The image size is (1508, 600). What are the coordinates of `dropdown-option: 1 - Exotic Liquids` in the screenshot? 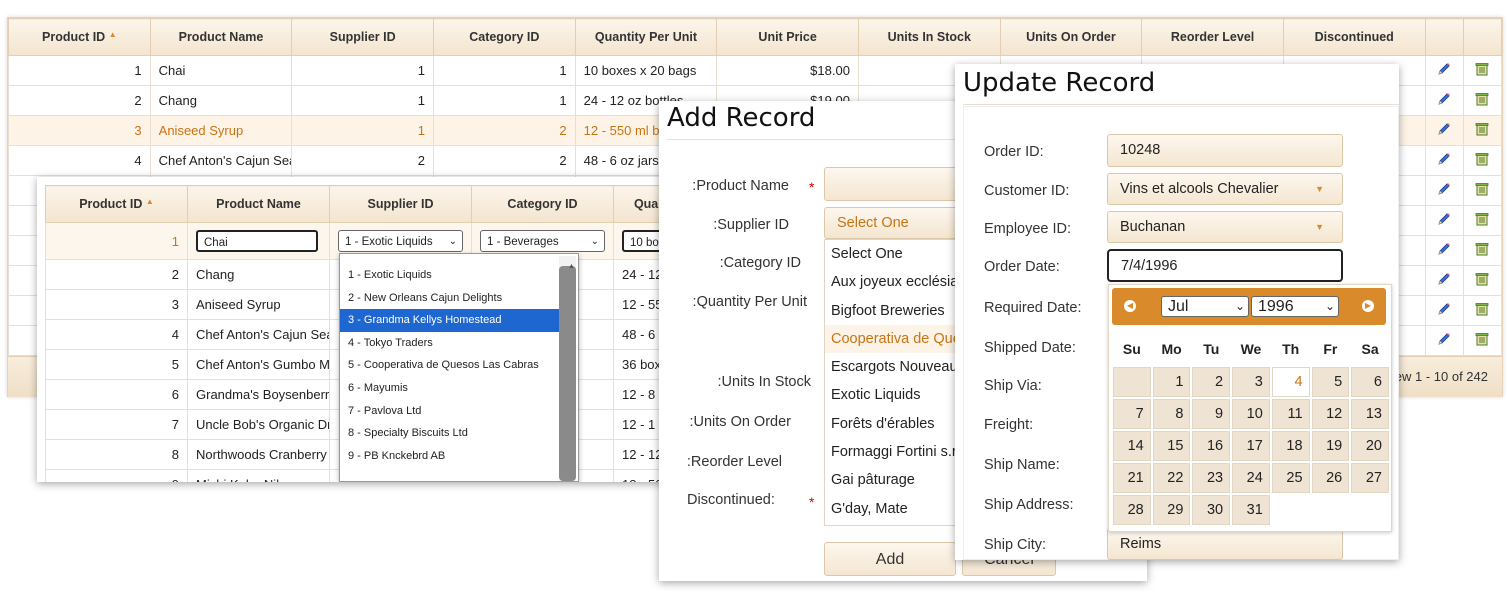 It's located at (459, 275).